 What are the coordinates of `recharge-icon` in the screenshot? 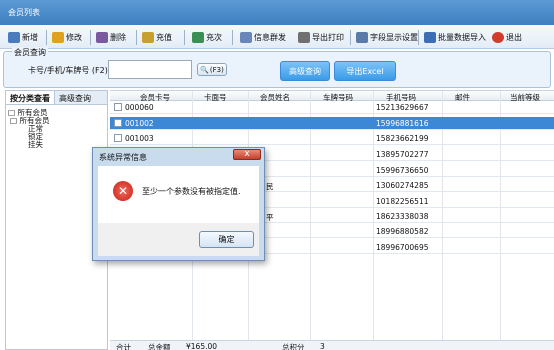 It's located at (148, 37).